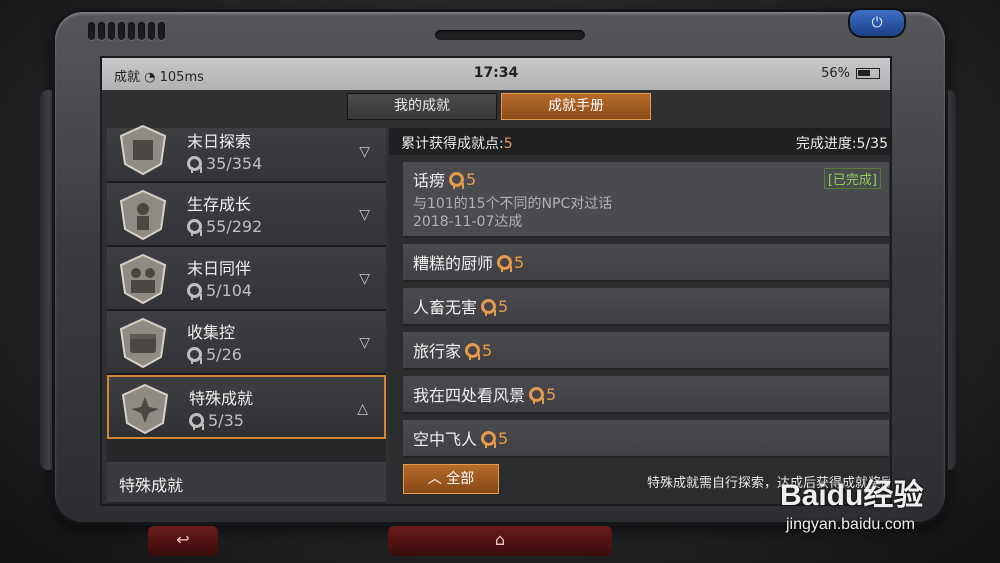 Image resolution: width=1000 pixels, height=563 pixels. I want to click on back-arrow-icon: ↩, so click(183, 539).